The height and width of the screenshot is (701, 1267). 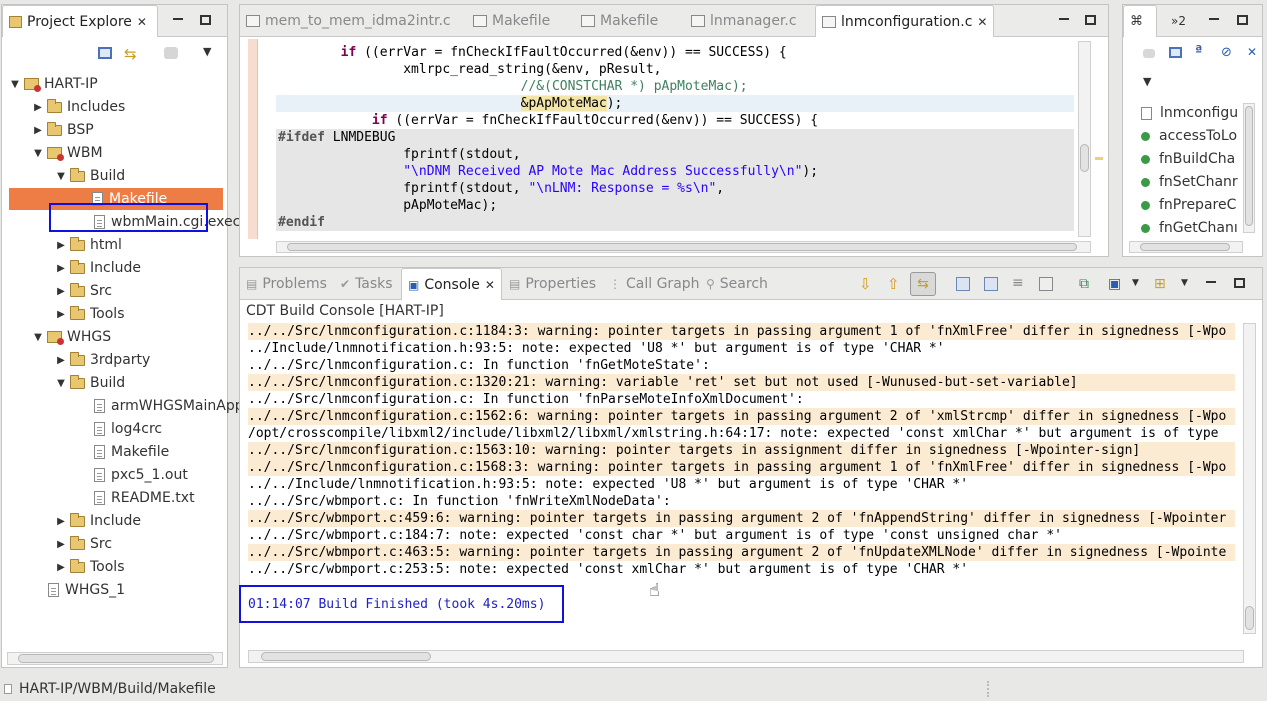 I want to click on outline-item: lnmconfigu, so click(x=1189, y=113).